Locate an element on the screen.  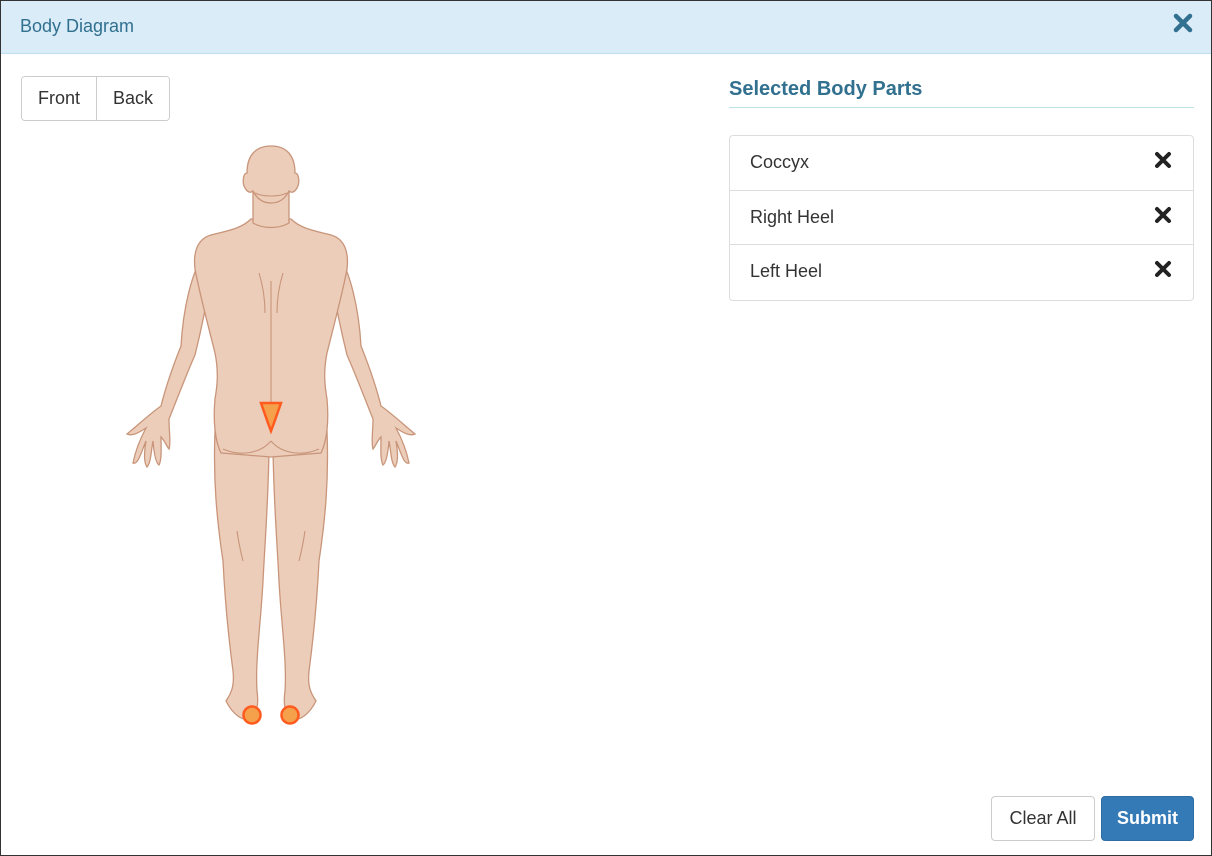
right-leg is located at coordinates (300, 575).